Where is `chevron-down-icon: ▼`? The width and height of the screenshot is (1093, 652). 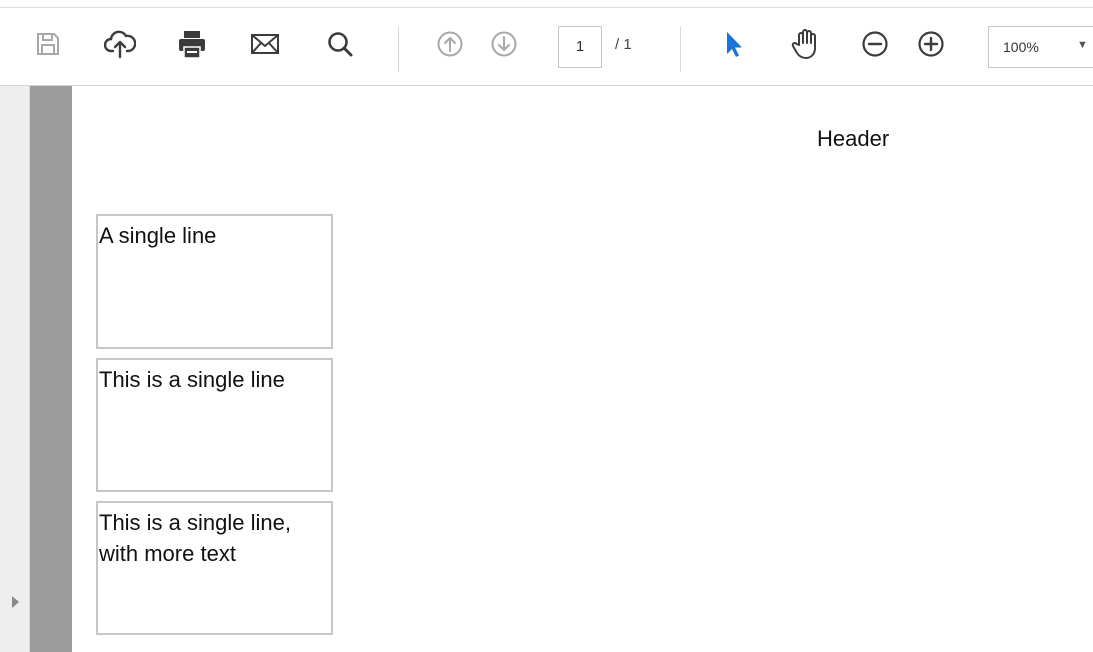
chevron-down-icon: ▼ is located at coordinates (1082, 45).